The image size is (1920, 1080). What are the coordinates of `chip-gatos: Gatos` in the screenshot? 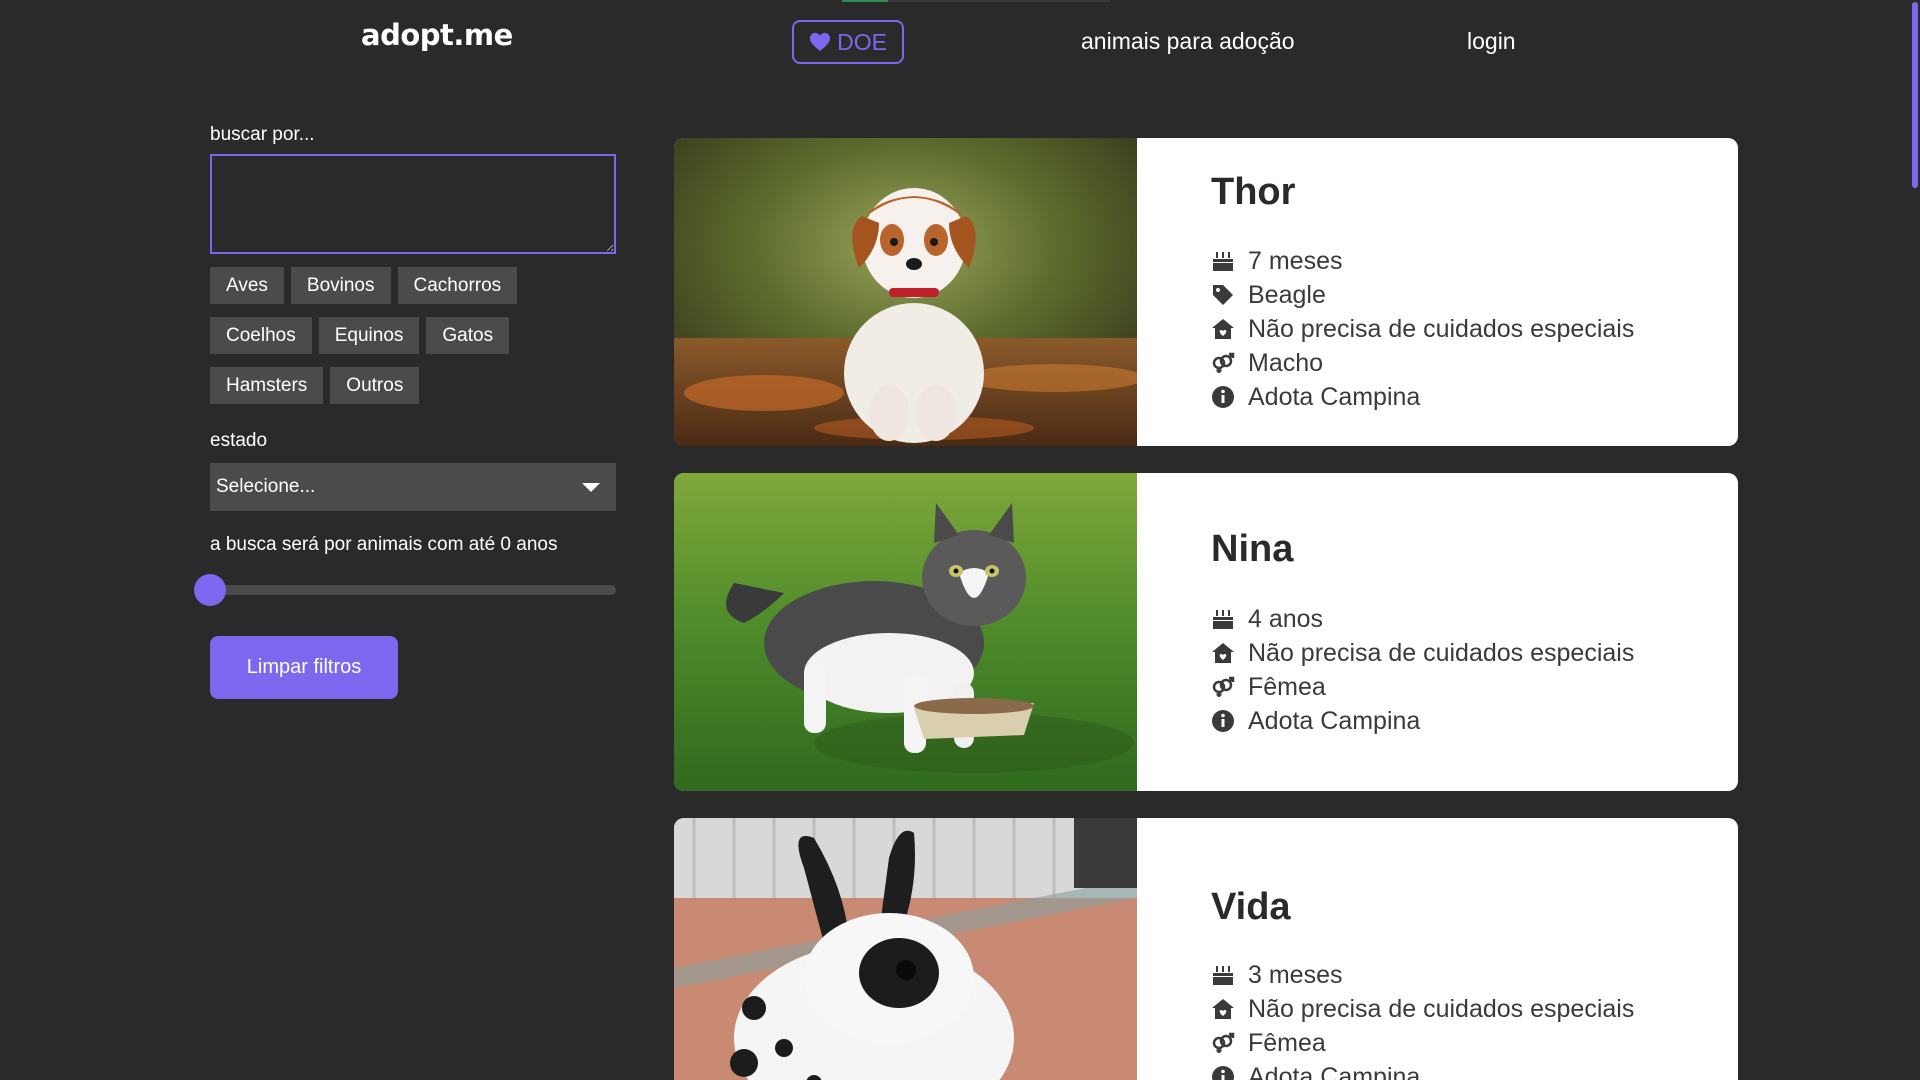 It's located at (468, 335).